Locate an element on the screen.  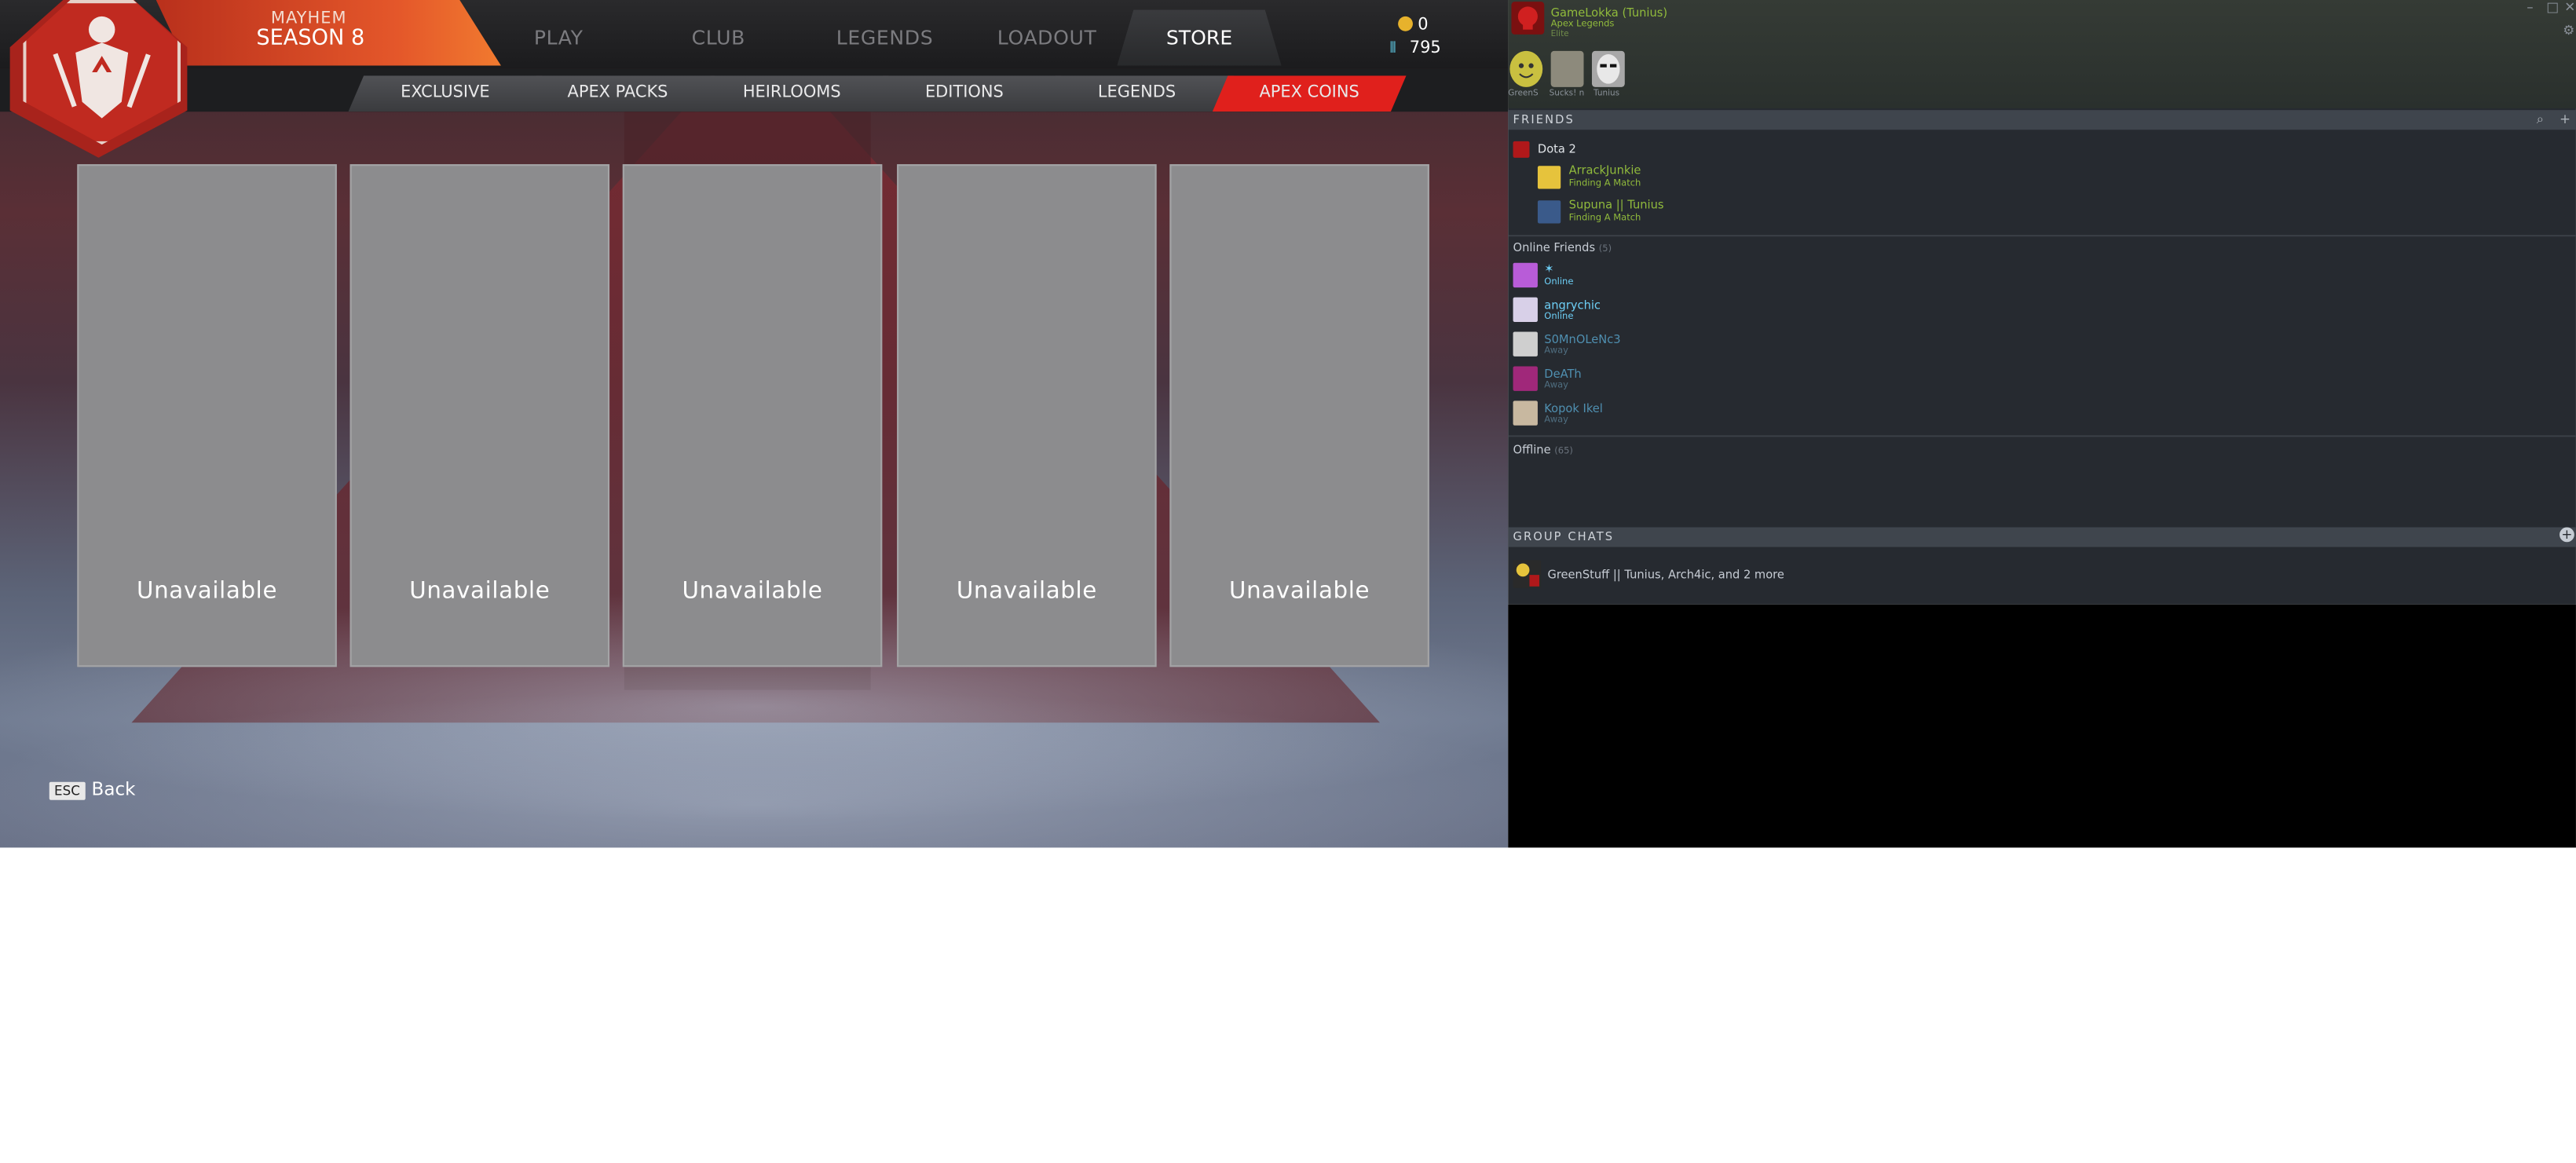
offline-friends-header: Offline (65) is located at coordinates (1543, 450).